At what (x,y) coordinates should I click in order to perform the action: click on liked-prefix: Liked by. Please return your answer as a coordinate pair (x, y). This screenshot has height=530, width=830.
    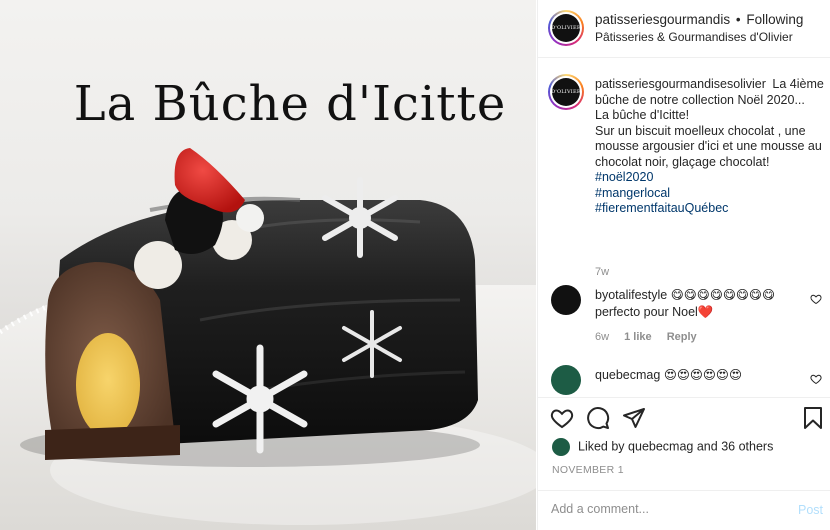
    Looking at the image, I should click on (601, 446).